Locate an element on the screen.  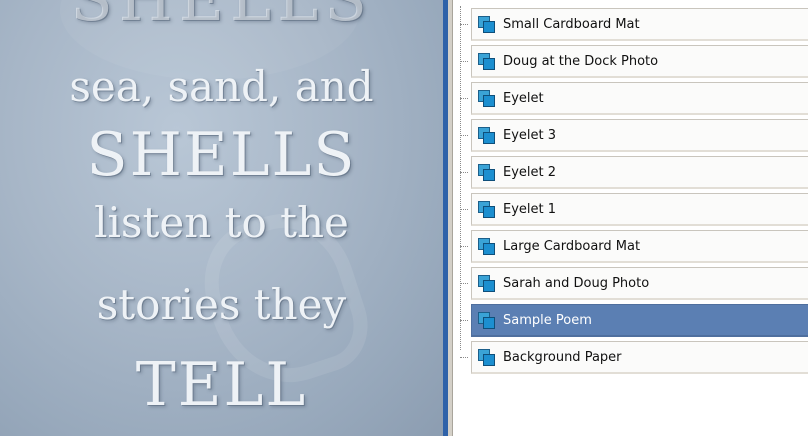
layer-item: Doug at the Dock Photo is located at coordinates (639, 61).